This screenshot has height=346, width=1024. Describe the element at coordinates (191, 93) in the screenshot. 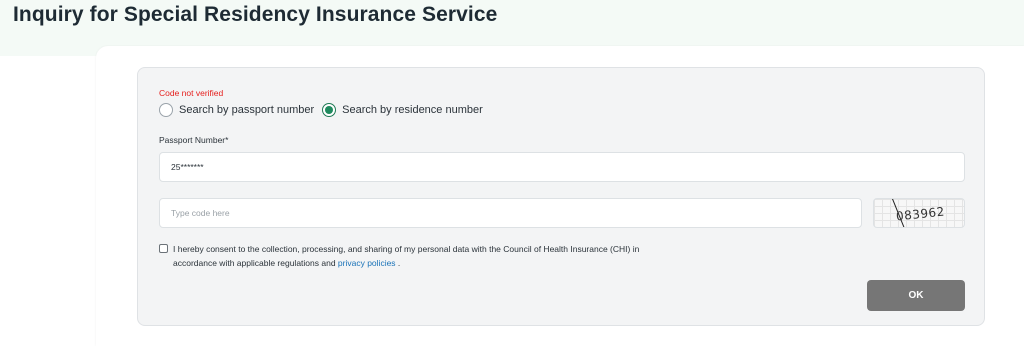

I see `verification-error: Code not verified` at that location.